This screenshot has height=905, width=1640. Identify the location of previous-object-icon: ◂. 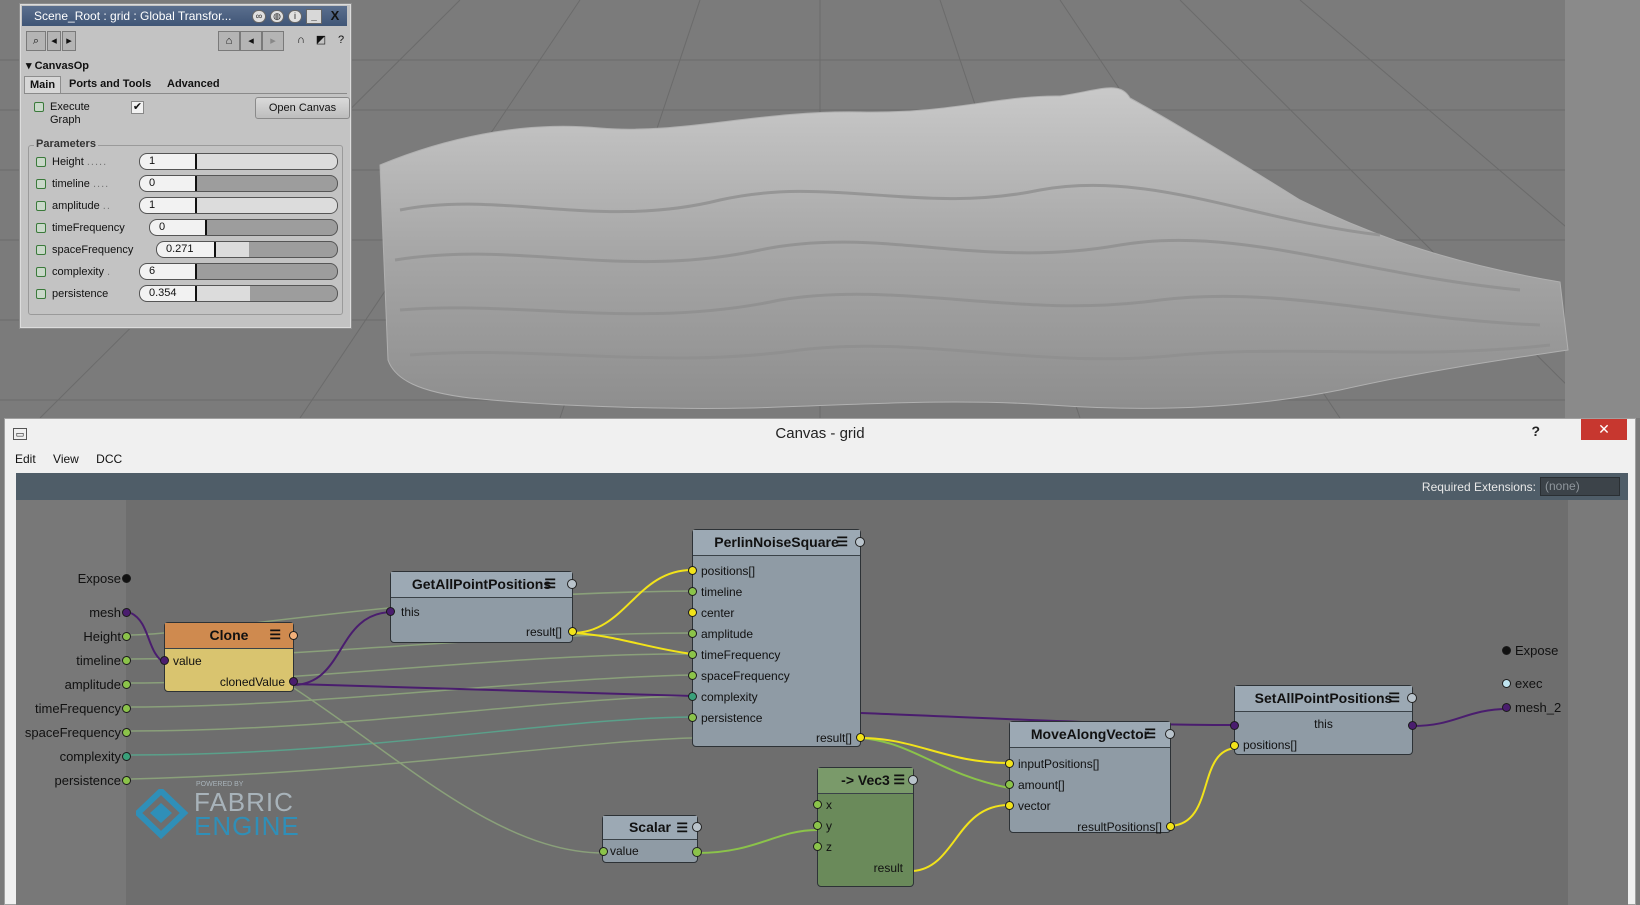
(251, 41).